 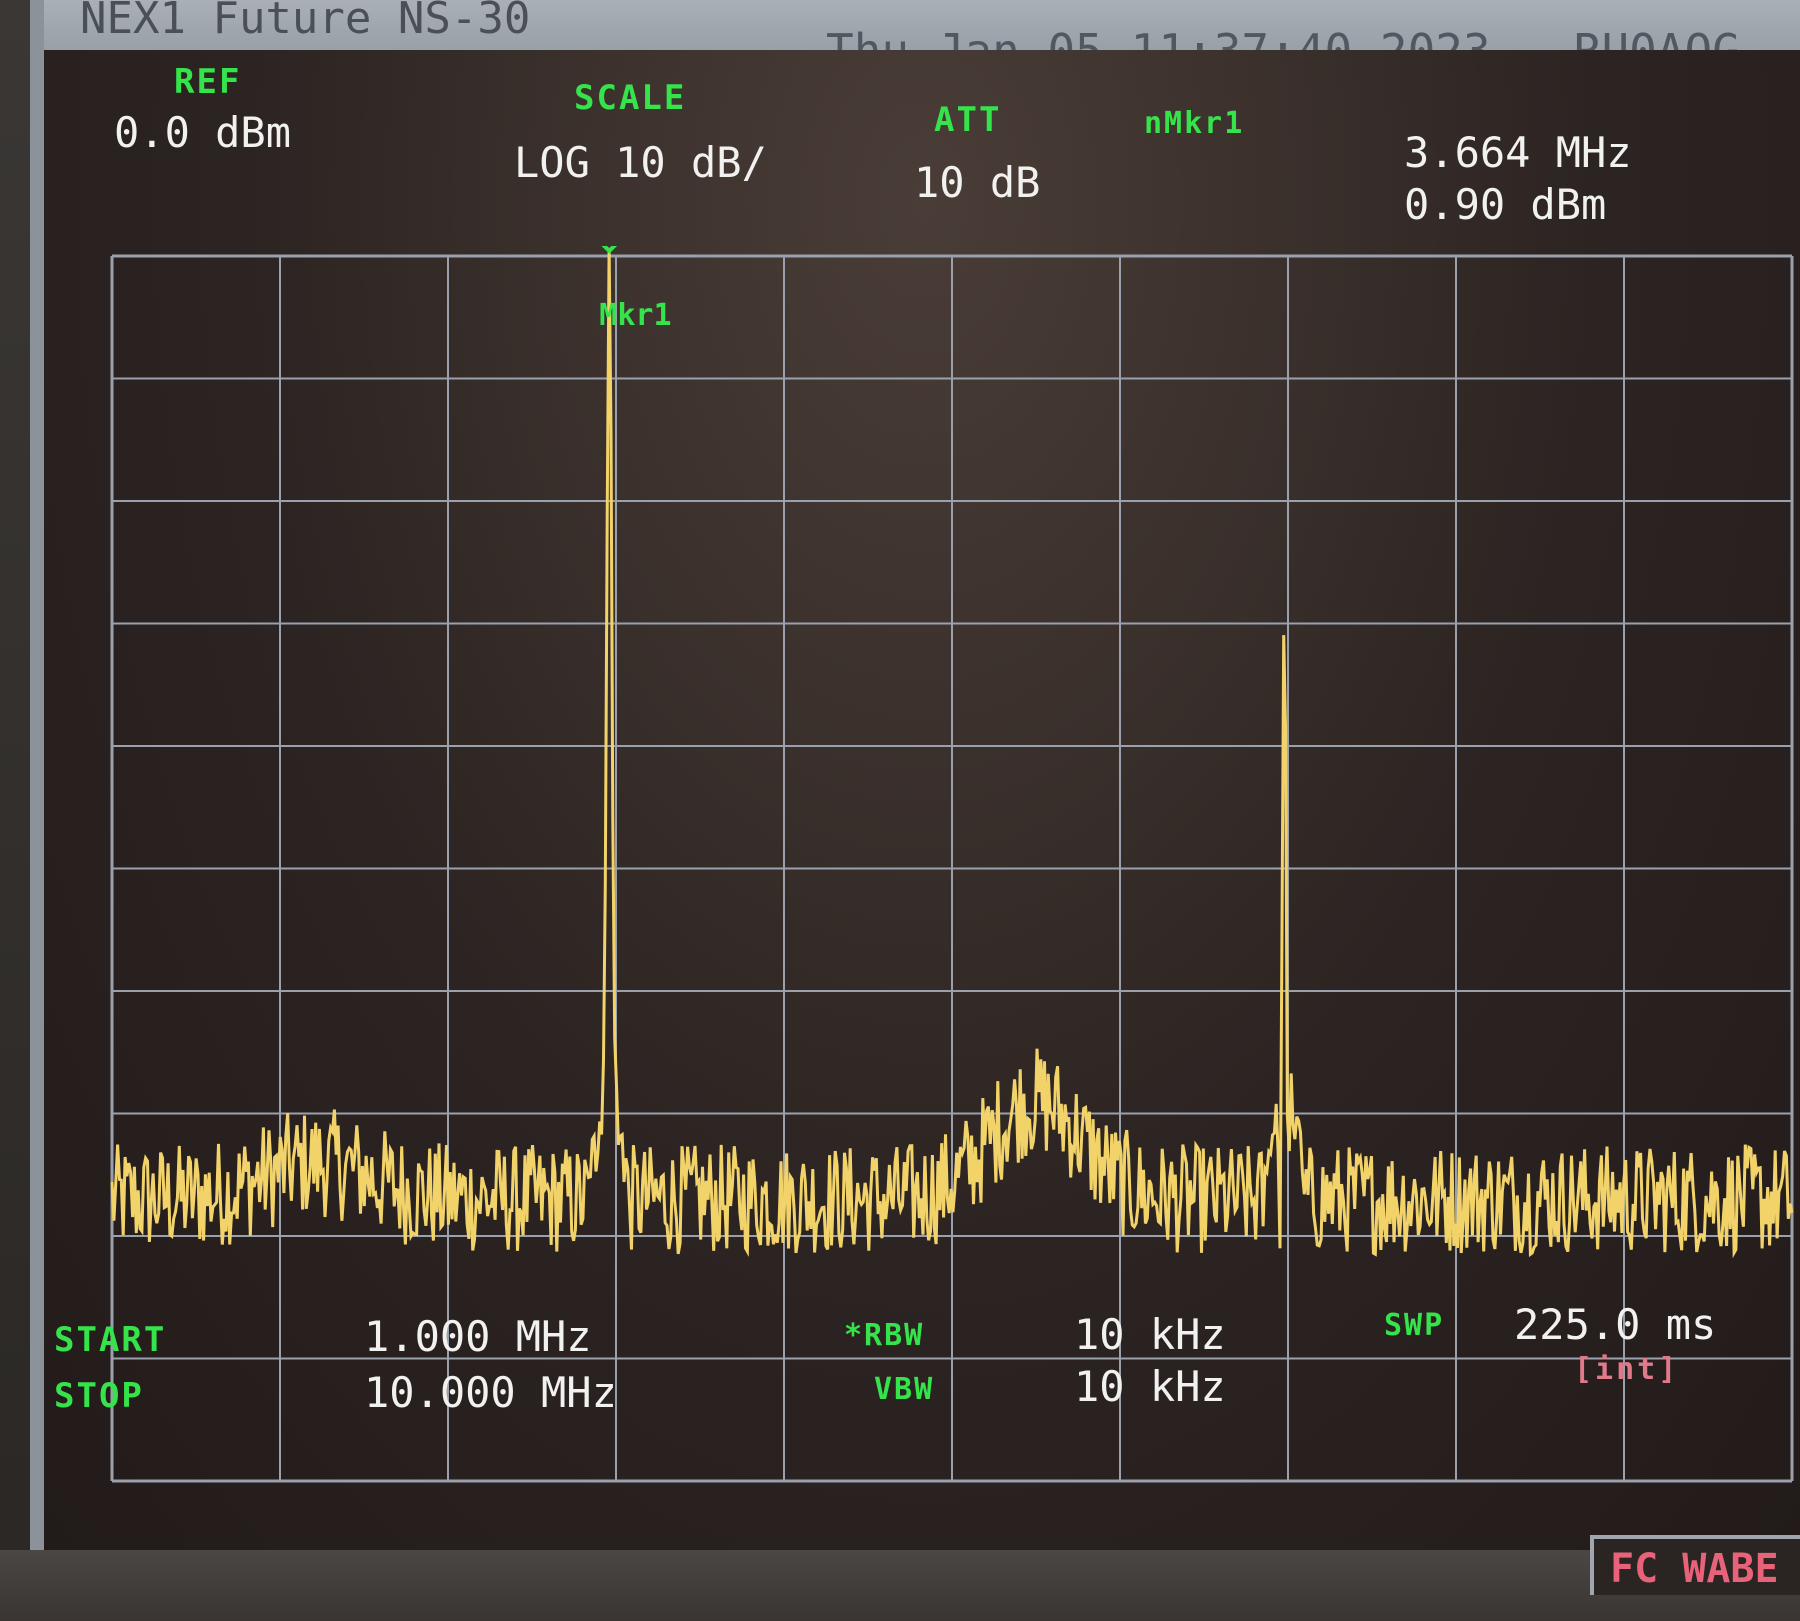 What do you see at coordinates (609, 250) in the screenshot?
I see `marker-diamond` at bounding box center [609, 250].